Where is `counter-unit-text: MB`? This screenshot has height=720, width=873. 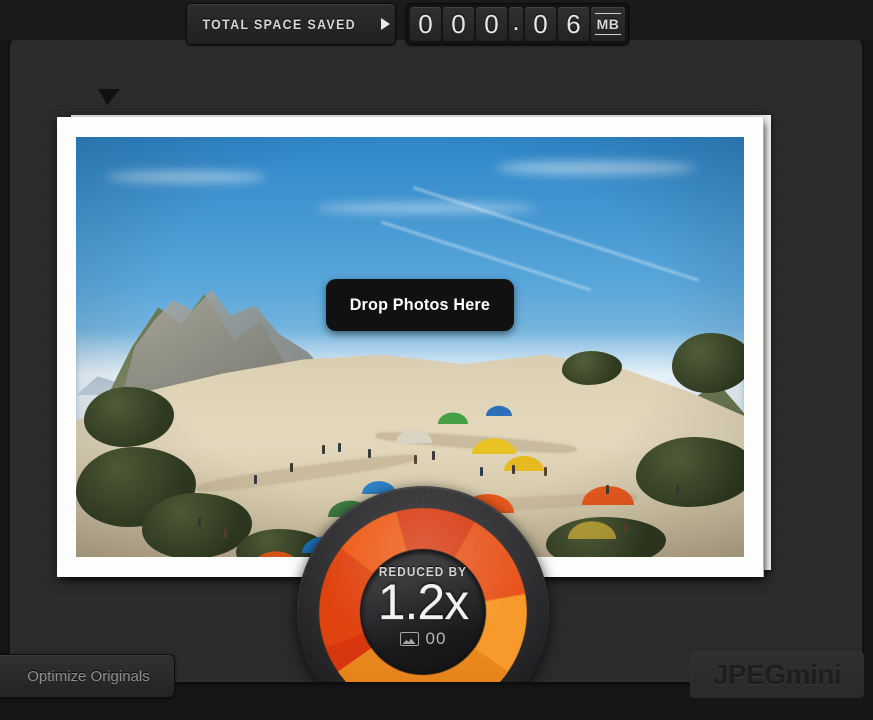
counter-unit-text: MB is located at coordinates (608, 24).